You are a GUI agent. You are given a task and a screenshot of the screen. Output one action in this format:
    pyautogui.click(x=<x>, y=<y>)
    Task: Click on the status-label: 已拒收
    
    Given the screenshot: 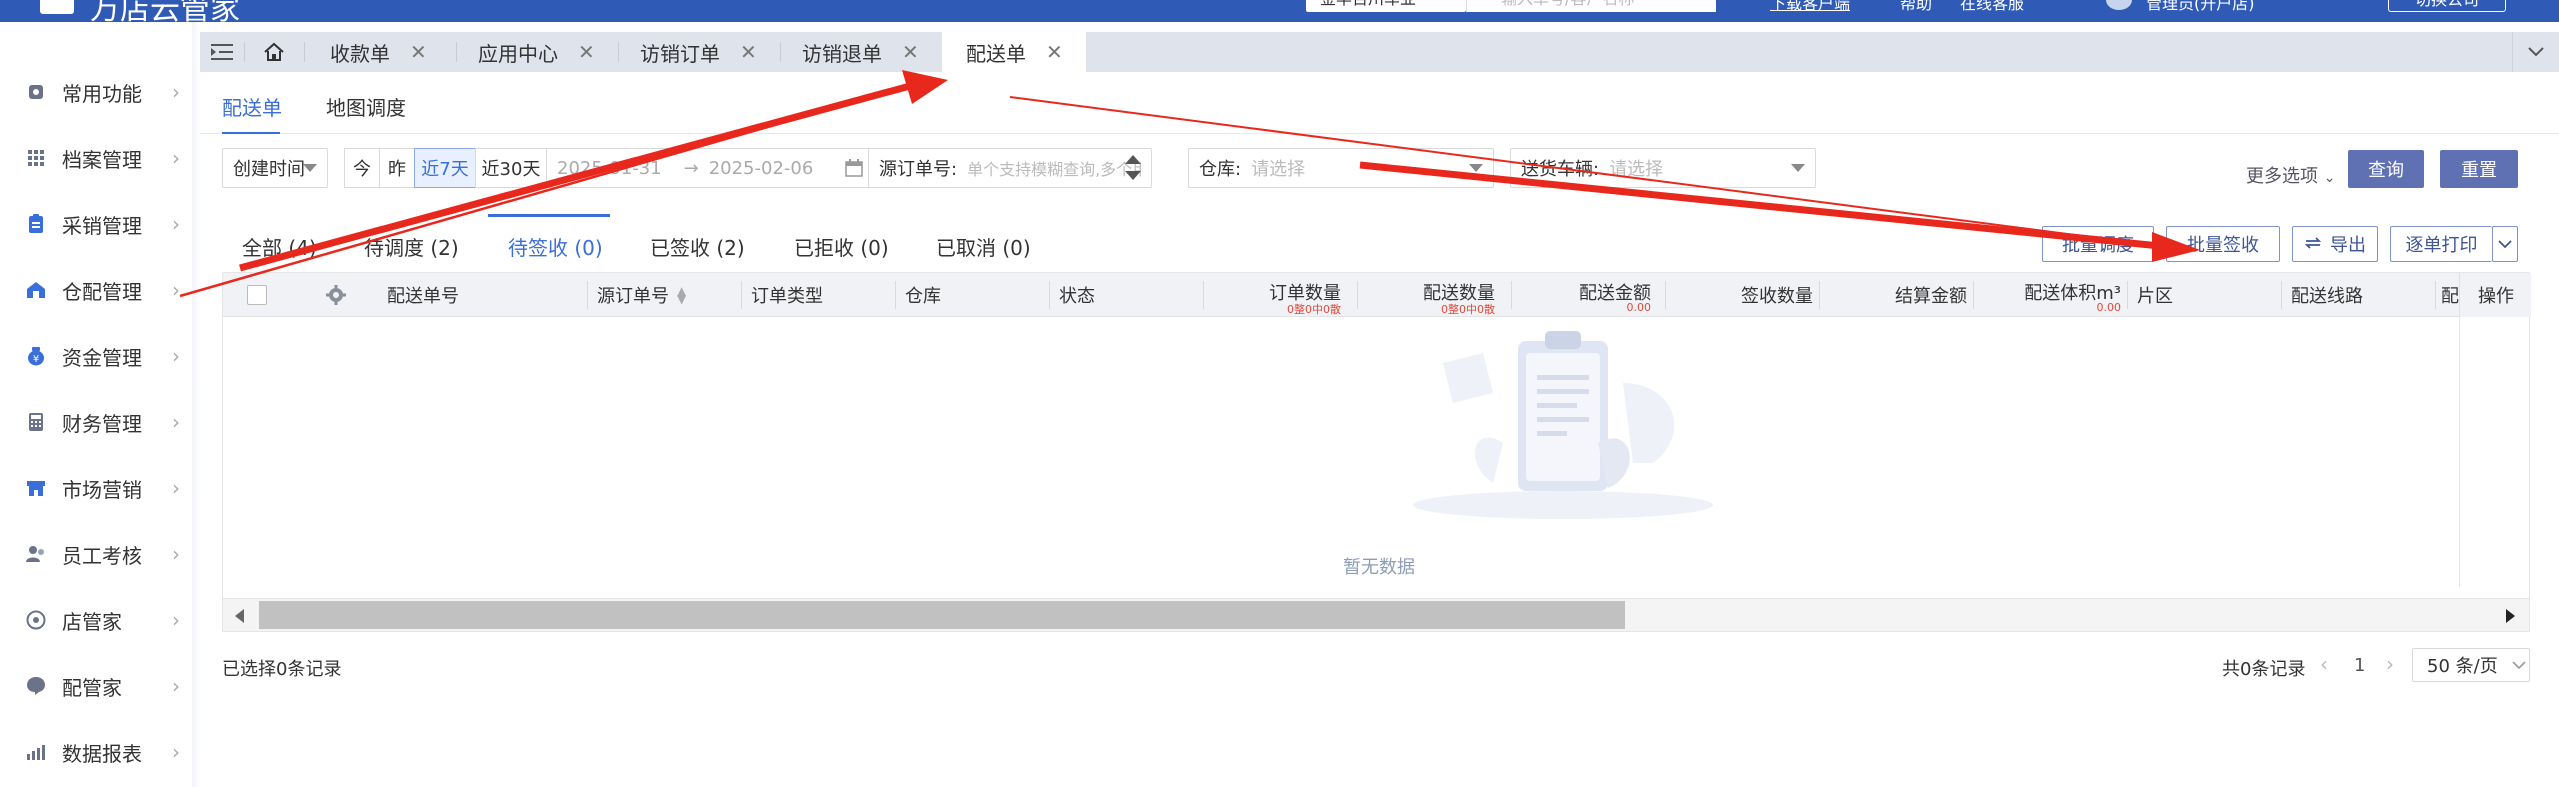 What is the action you would take?
    pyautogui.click(x=824, y=248)
    